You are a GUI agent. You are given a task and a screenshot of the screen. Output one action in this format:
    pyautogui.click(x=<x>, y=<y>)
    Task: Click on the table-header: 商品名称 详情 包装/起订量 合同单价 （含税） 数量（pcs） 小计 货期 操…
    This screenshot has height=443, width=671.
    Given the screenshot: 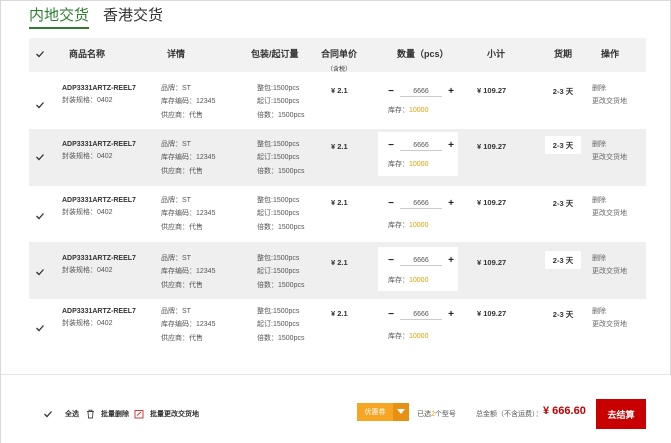 What is the action you would take?
    pyautogui.click(x=337, y=55)
    